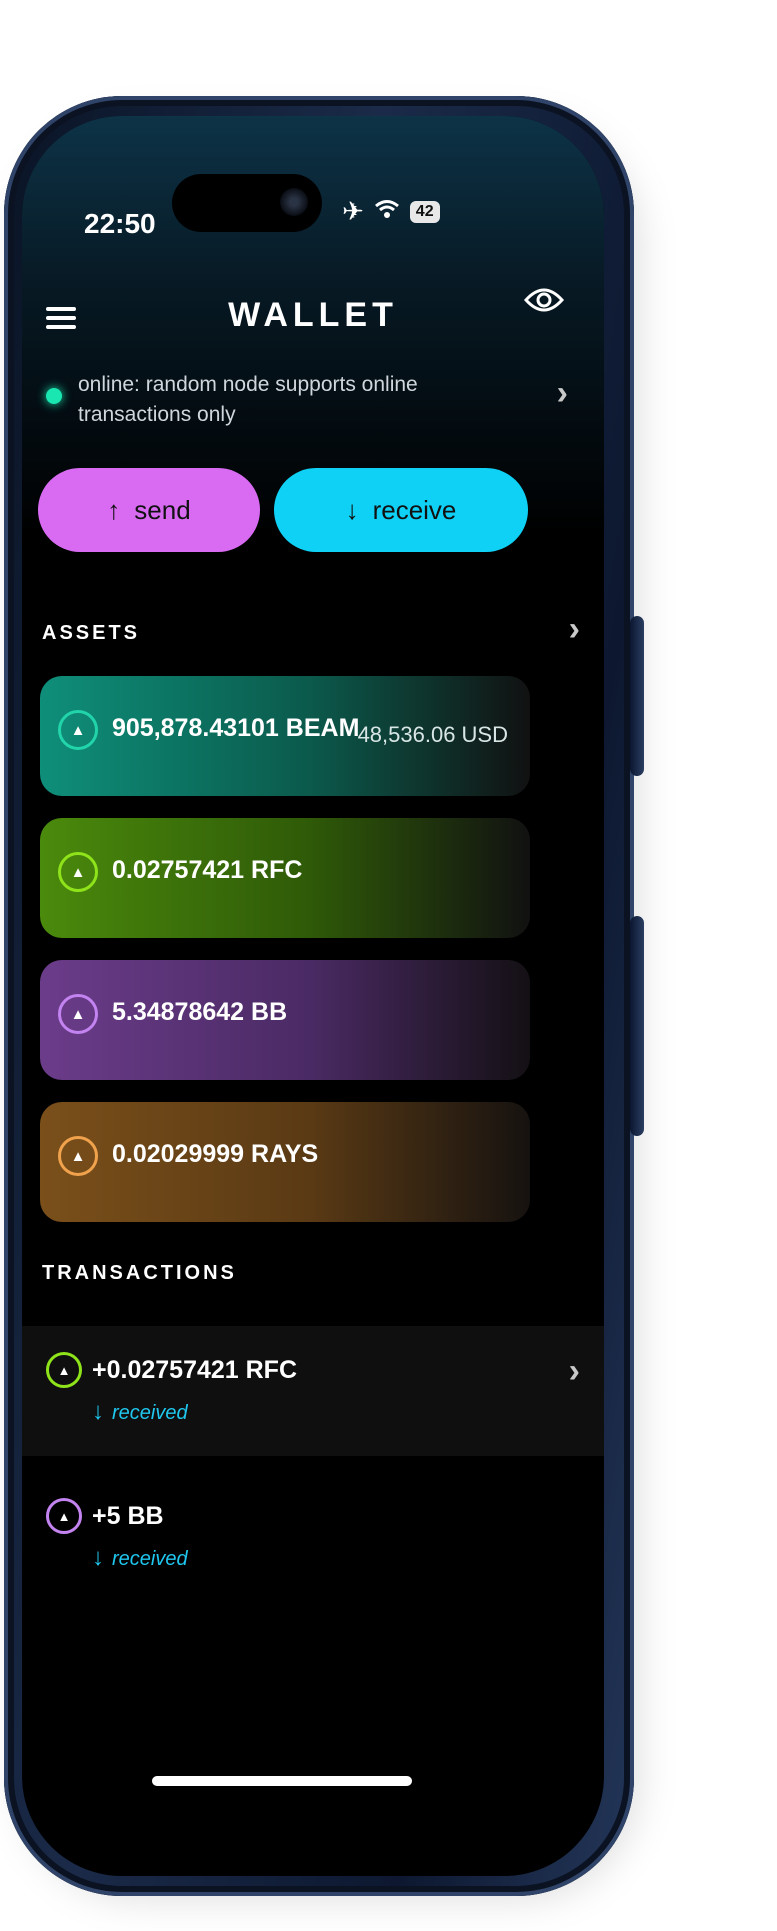 This screenshot has height=1931, width=777. I want to click on home-indicator, so click(282, 1781).